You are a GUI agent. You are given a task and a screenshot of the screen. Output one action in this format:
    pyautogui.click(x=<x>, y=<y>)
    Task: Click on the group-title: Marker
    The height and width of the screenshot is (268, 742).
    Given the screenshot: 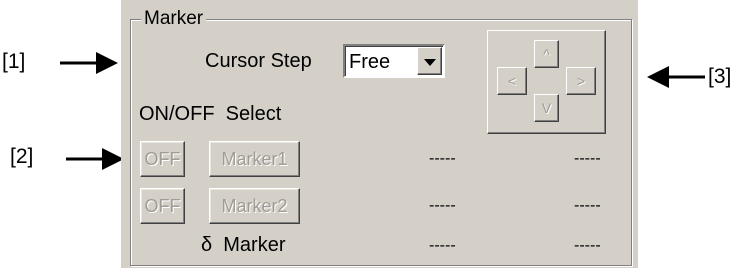 What is the action you would take?
    pyautogui.click(x=174, y=19)
    